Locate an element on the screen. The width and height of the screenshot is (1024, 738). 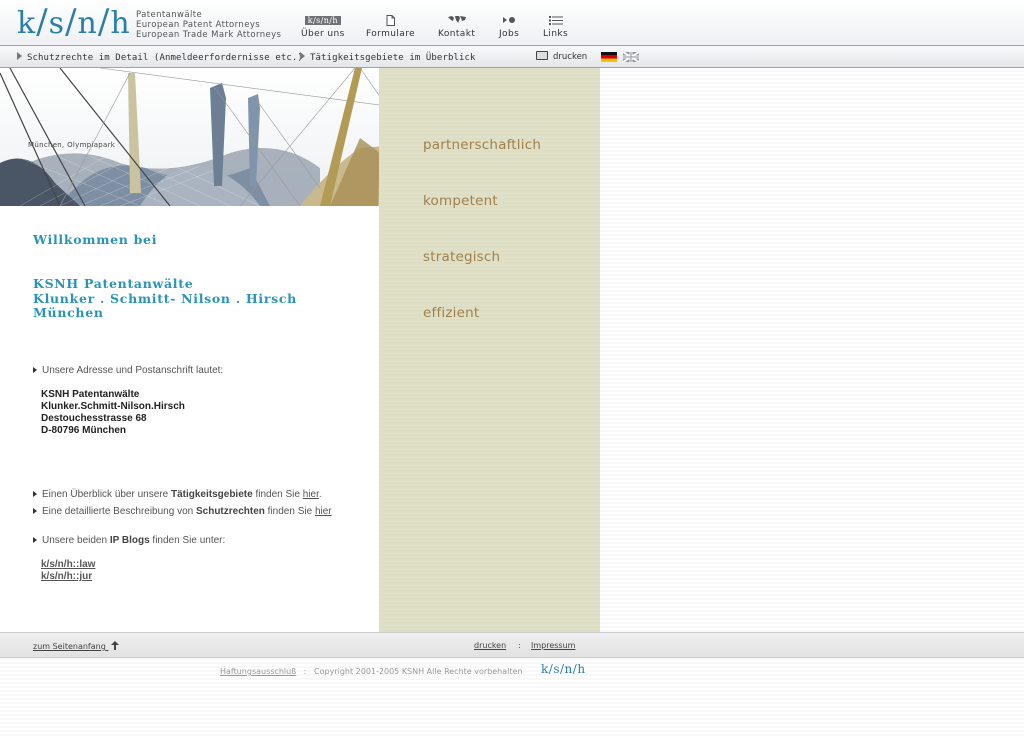
address-line: KSNH Patentanwälte is located at coordinates (90, 394).